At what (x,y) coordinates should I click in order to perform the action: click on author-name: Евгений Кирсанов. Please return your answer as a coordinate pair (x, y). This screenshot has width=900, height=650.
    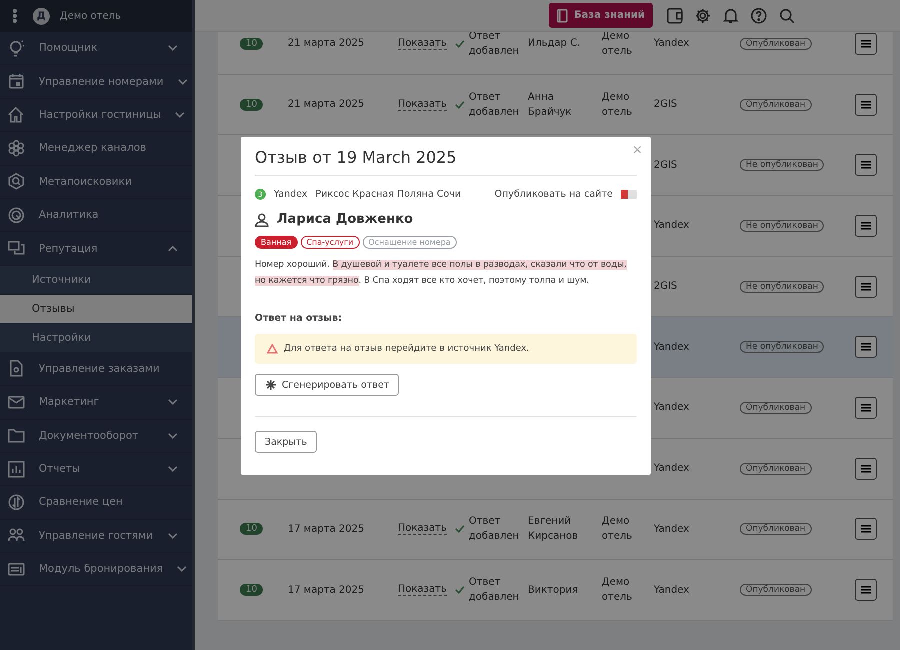
    Looking at the image, I should click on (554, 529).